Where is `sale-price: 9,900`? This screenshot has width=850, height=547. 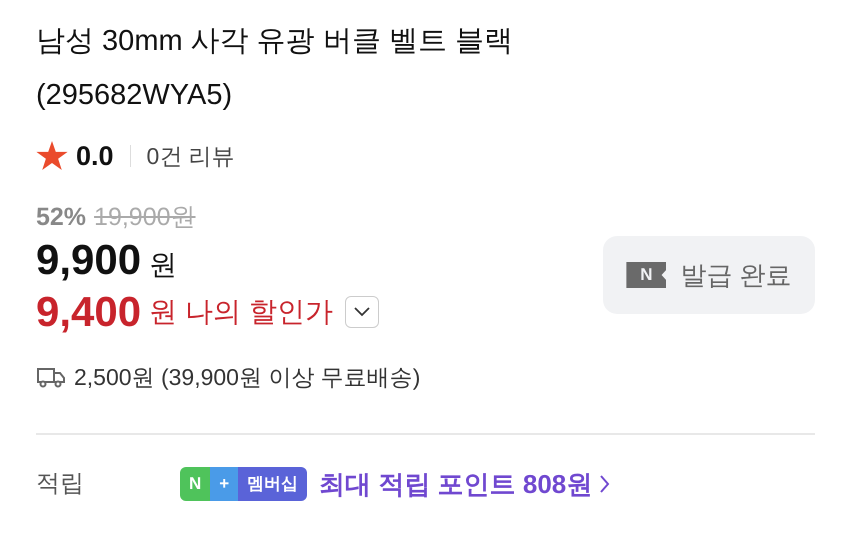 sale-price: 9,900 is located at coordinates (89, 260).